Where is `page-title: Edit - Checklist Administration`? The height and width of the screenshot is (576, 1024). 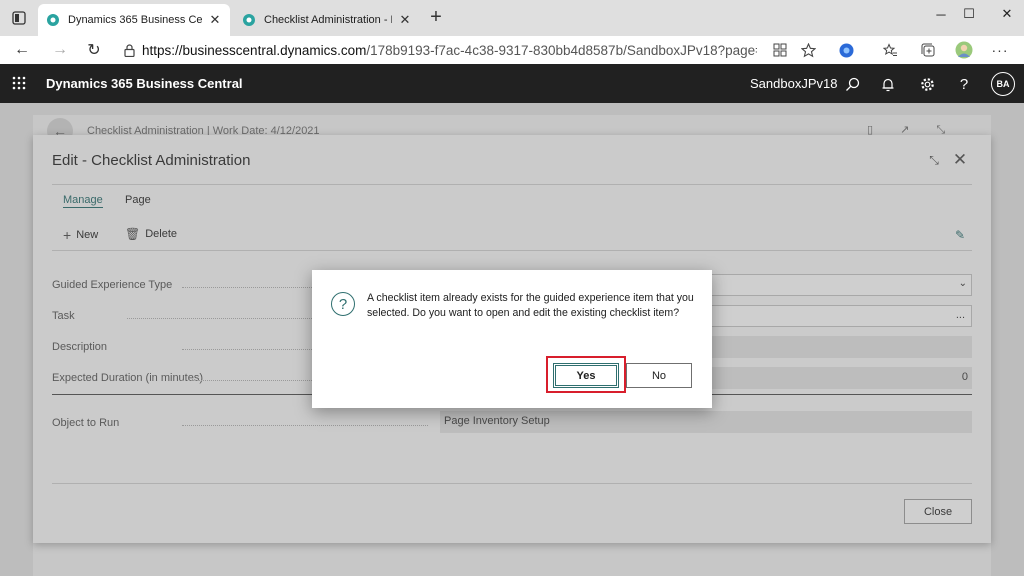
page-title: Edit - Checklist Administration is located at coordinates (151, 160).